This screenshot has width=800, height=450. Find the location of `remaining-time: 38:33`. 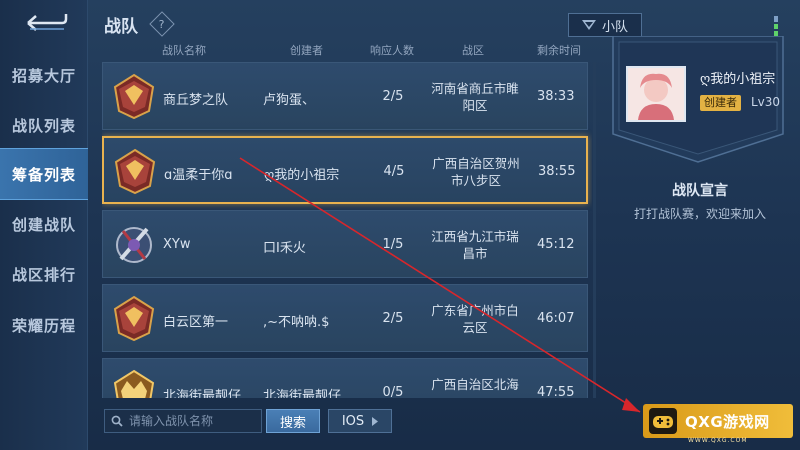

remaining-time: 38:33 is located at coordinates (556, 96).